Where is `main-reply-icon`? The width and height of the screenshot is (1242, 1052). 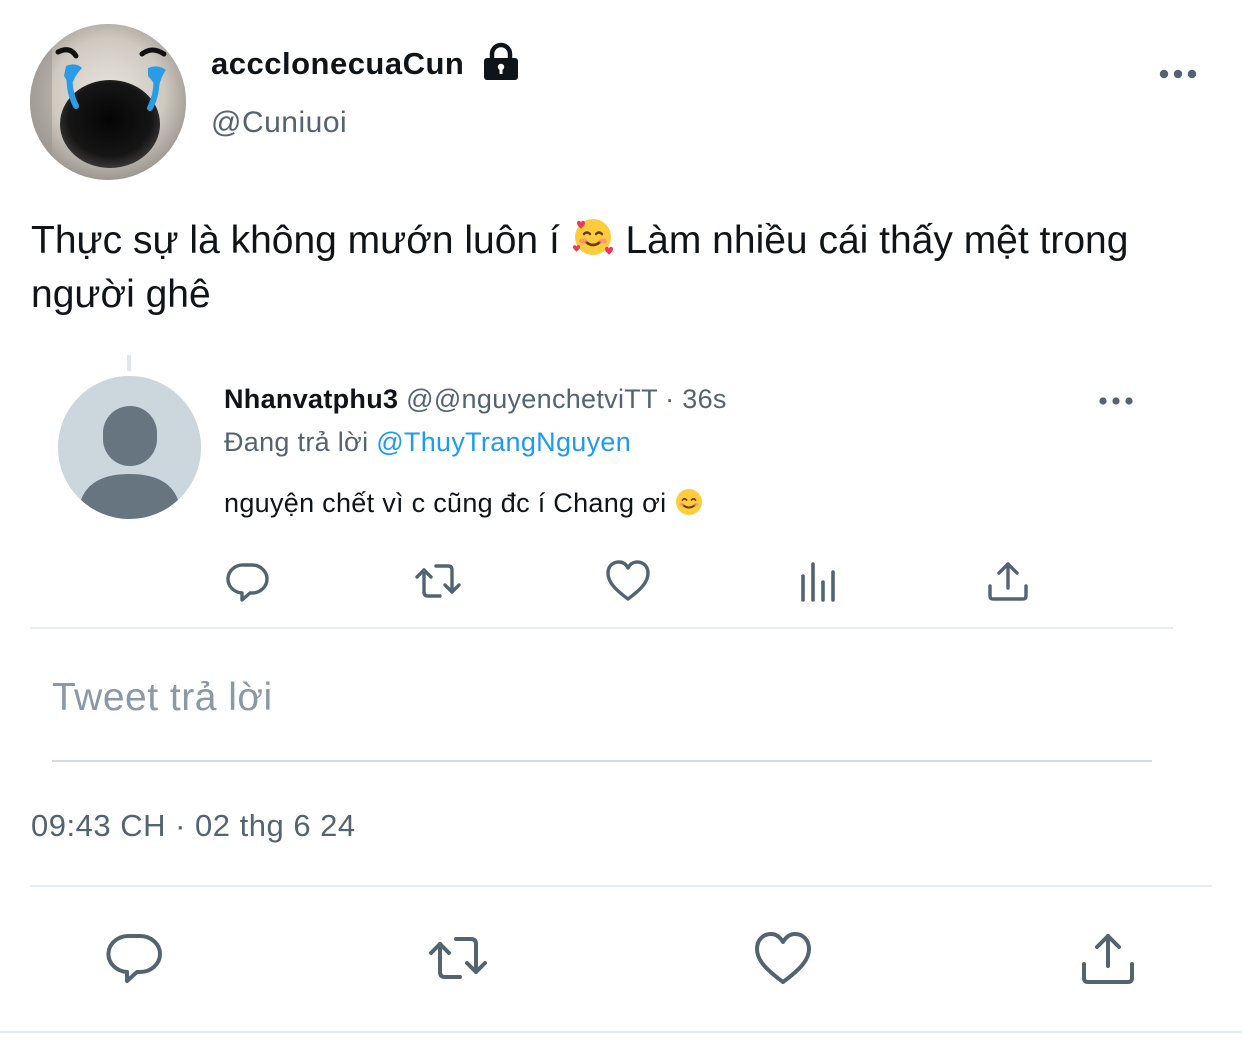
main-reply-icon is located at coordinates (135, 959).